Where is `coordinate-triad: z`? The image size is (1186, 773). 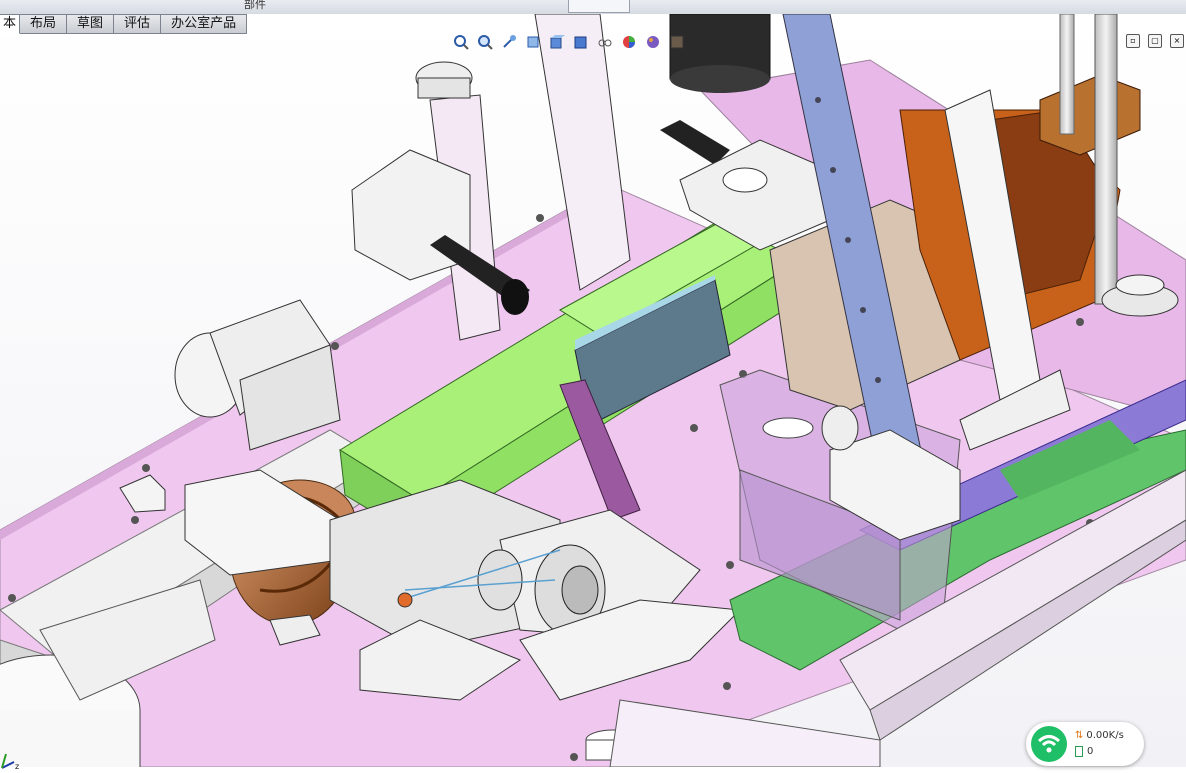 coordinate-triad: z is located at coordinates (12, 758).